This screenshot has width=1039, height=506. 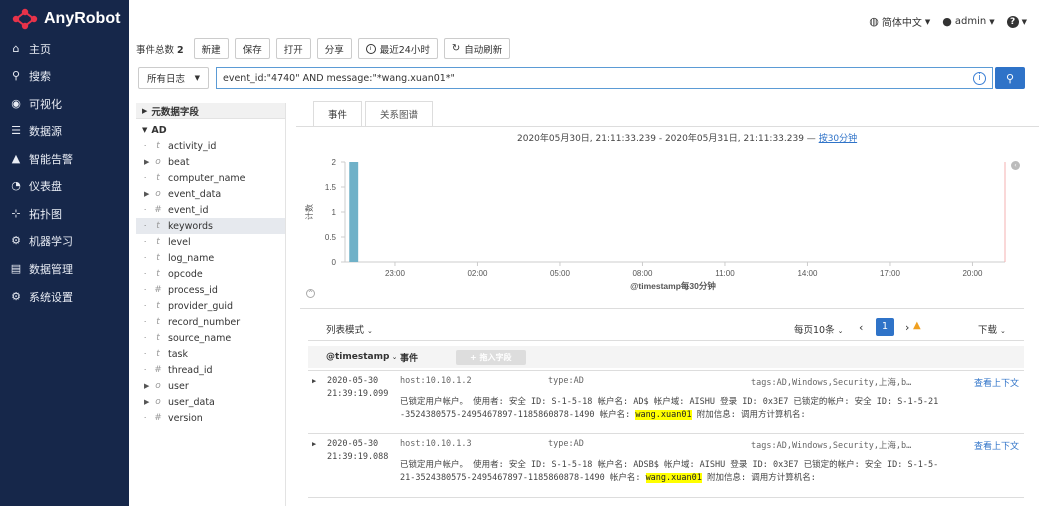 What do you see at coordinates (16, 103) in the screenshot?
I see `eye-icon: ◉` at bounding box center [16, 103].